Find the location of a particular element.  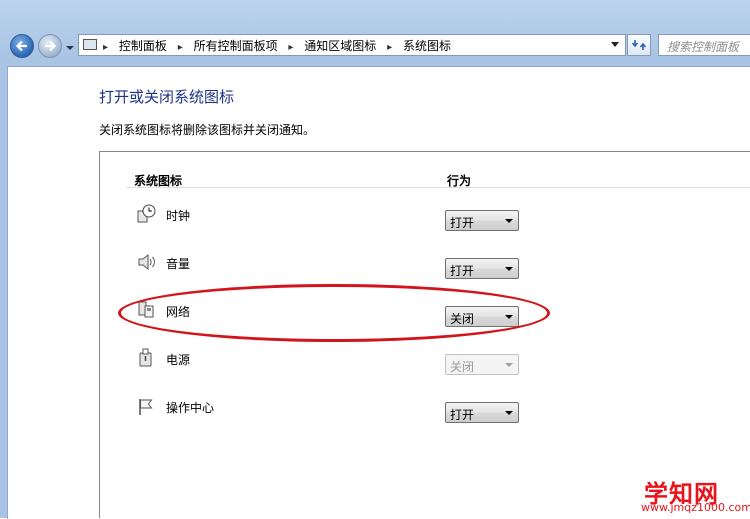

watermark-url: www.jmqz1000.com is located at coordinates (695, 507).